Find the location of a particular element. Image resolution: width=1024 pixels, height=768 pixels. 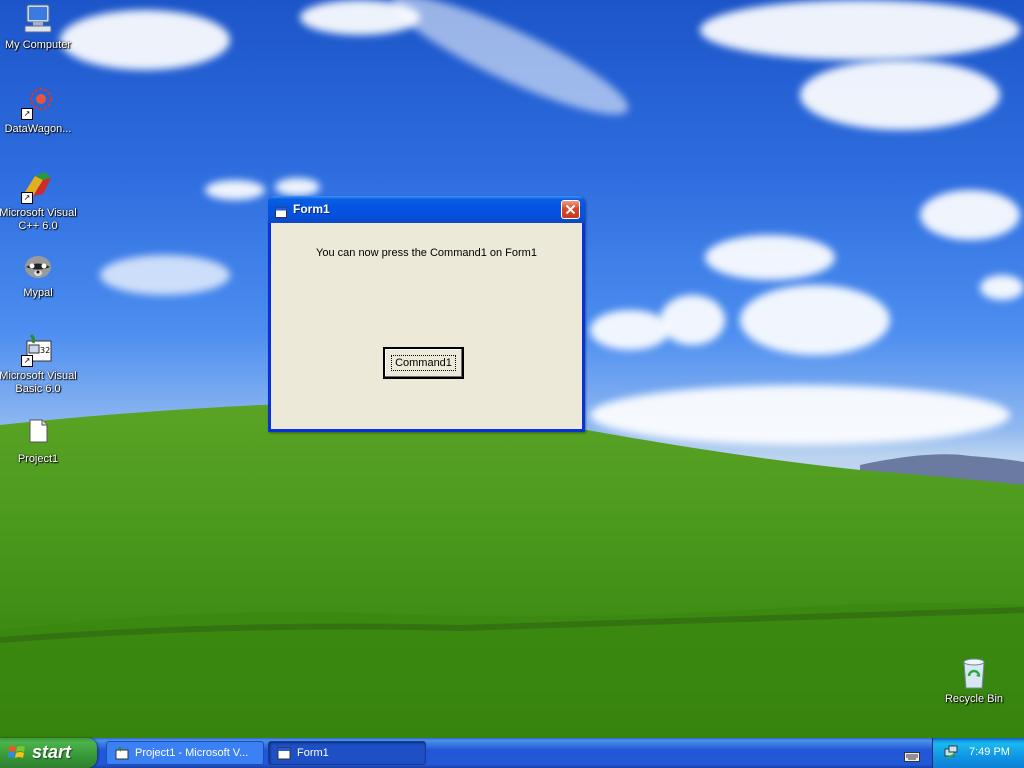

windows-logo-icon is located at coordinates (17, 753).